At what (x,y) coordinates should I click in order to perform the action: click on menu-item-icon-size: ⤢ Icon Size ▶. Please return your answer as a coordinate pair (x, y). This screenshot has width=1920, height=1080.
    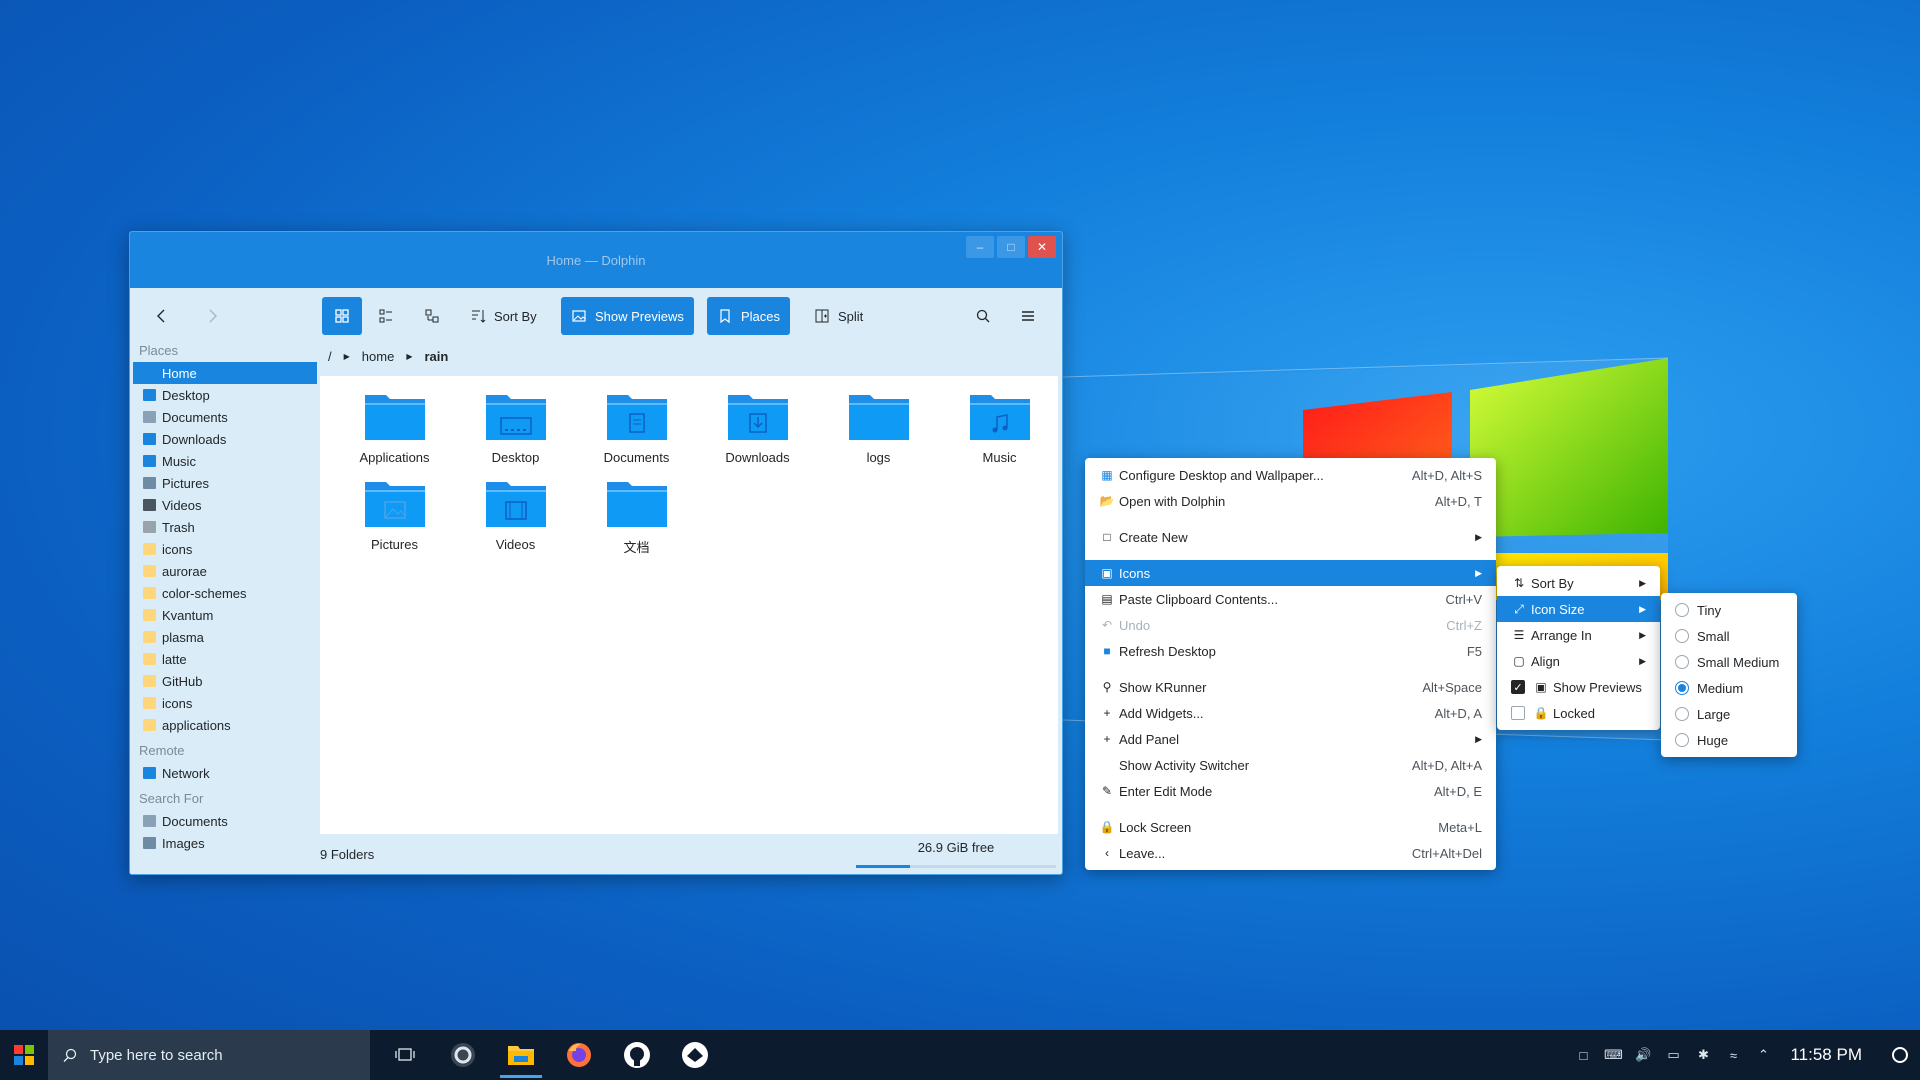
    Looking at the image, I should click on (1578, 609).